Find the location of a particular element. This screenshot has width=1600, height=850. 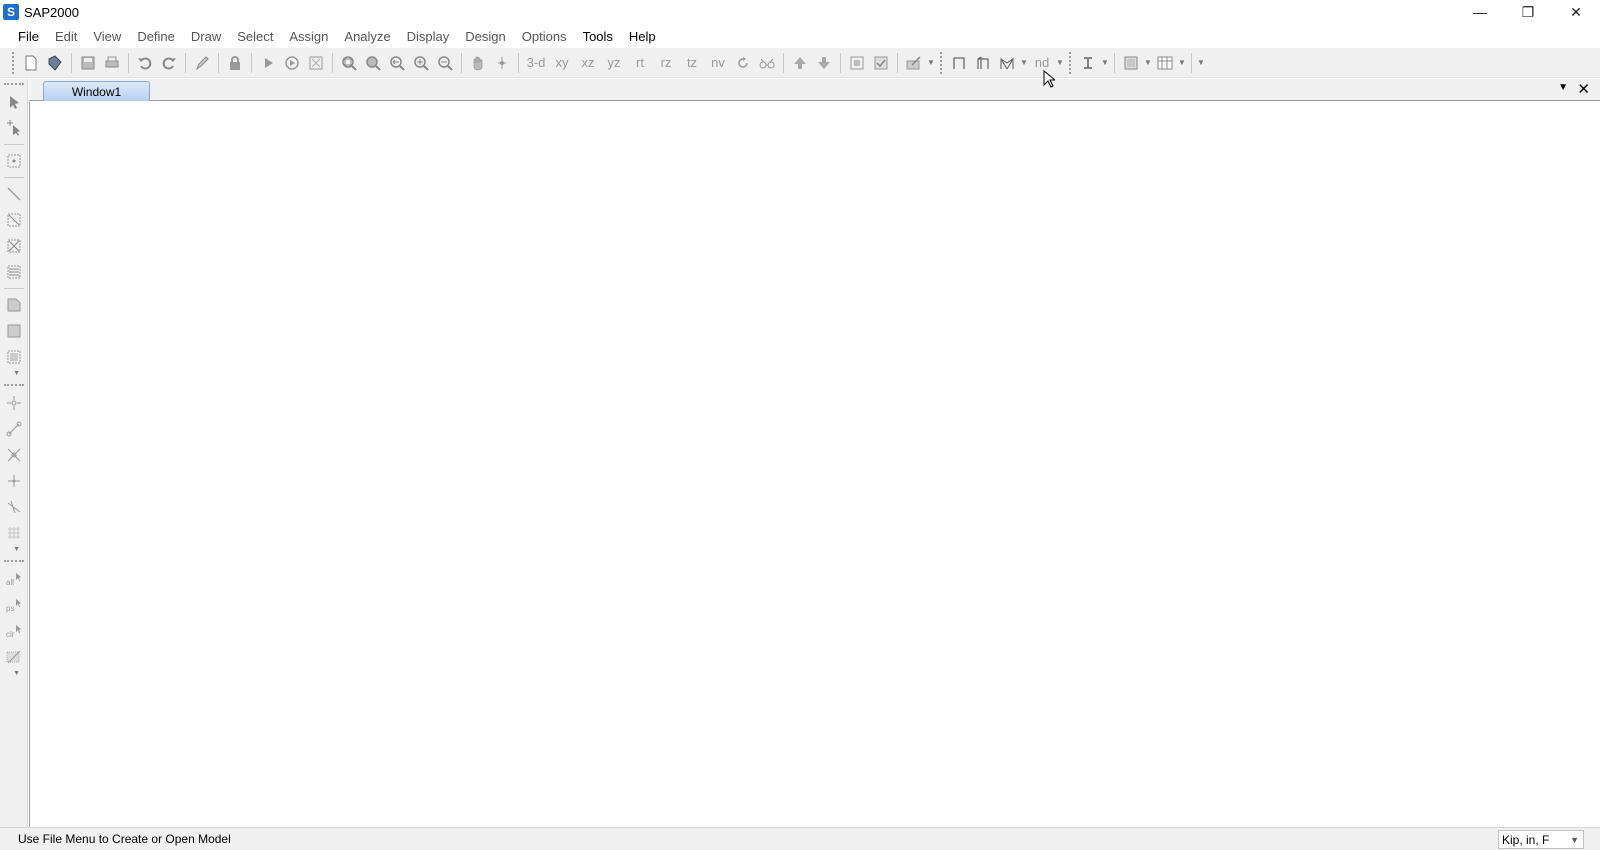

menu-design: Design is located at coordinates (485, 36).